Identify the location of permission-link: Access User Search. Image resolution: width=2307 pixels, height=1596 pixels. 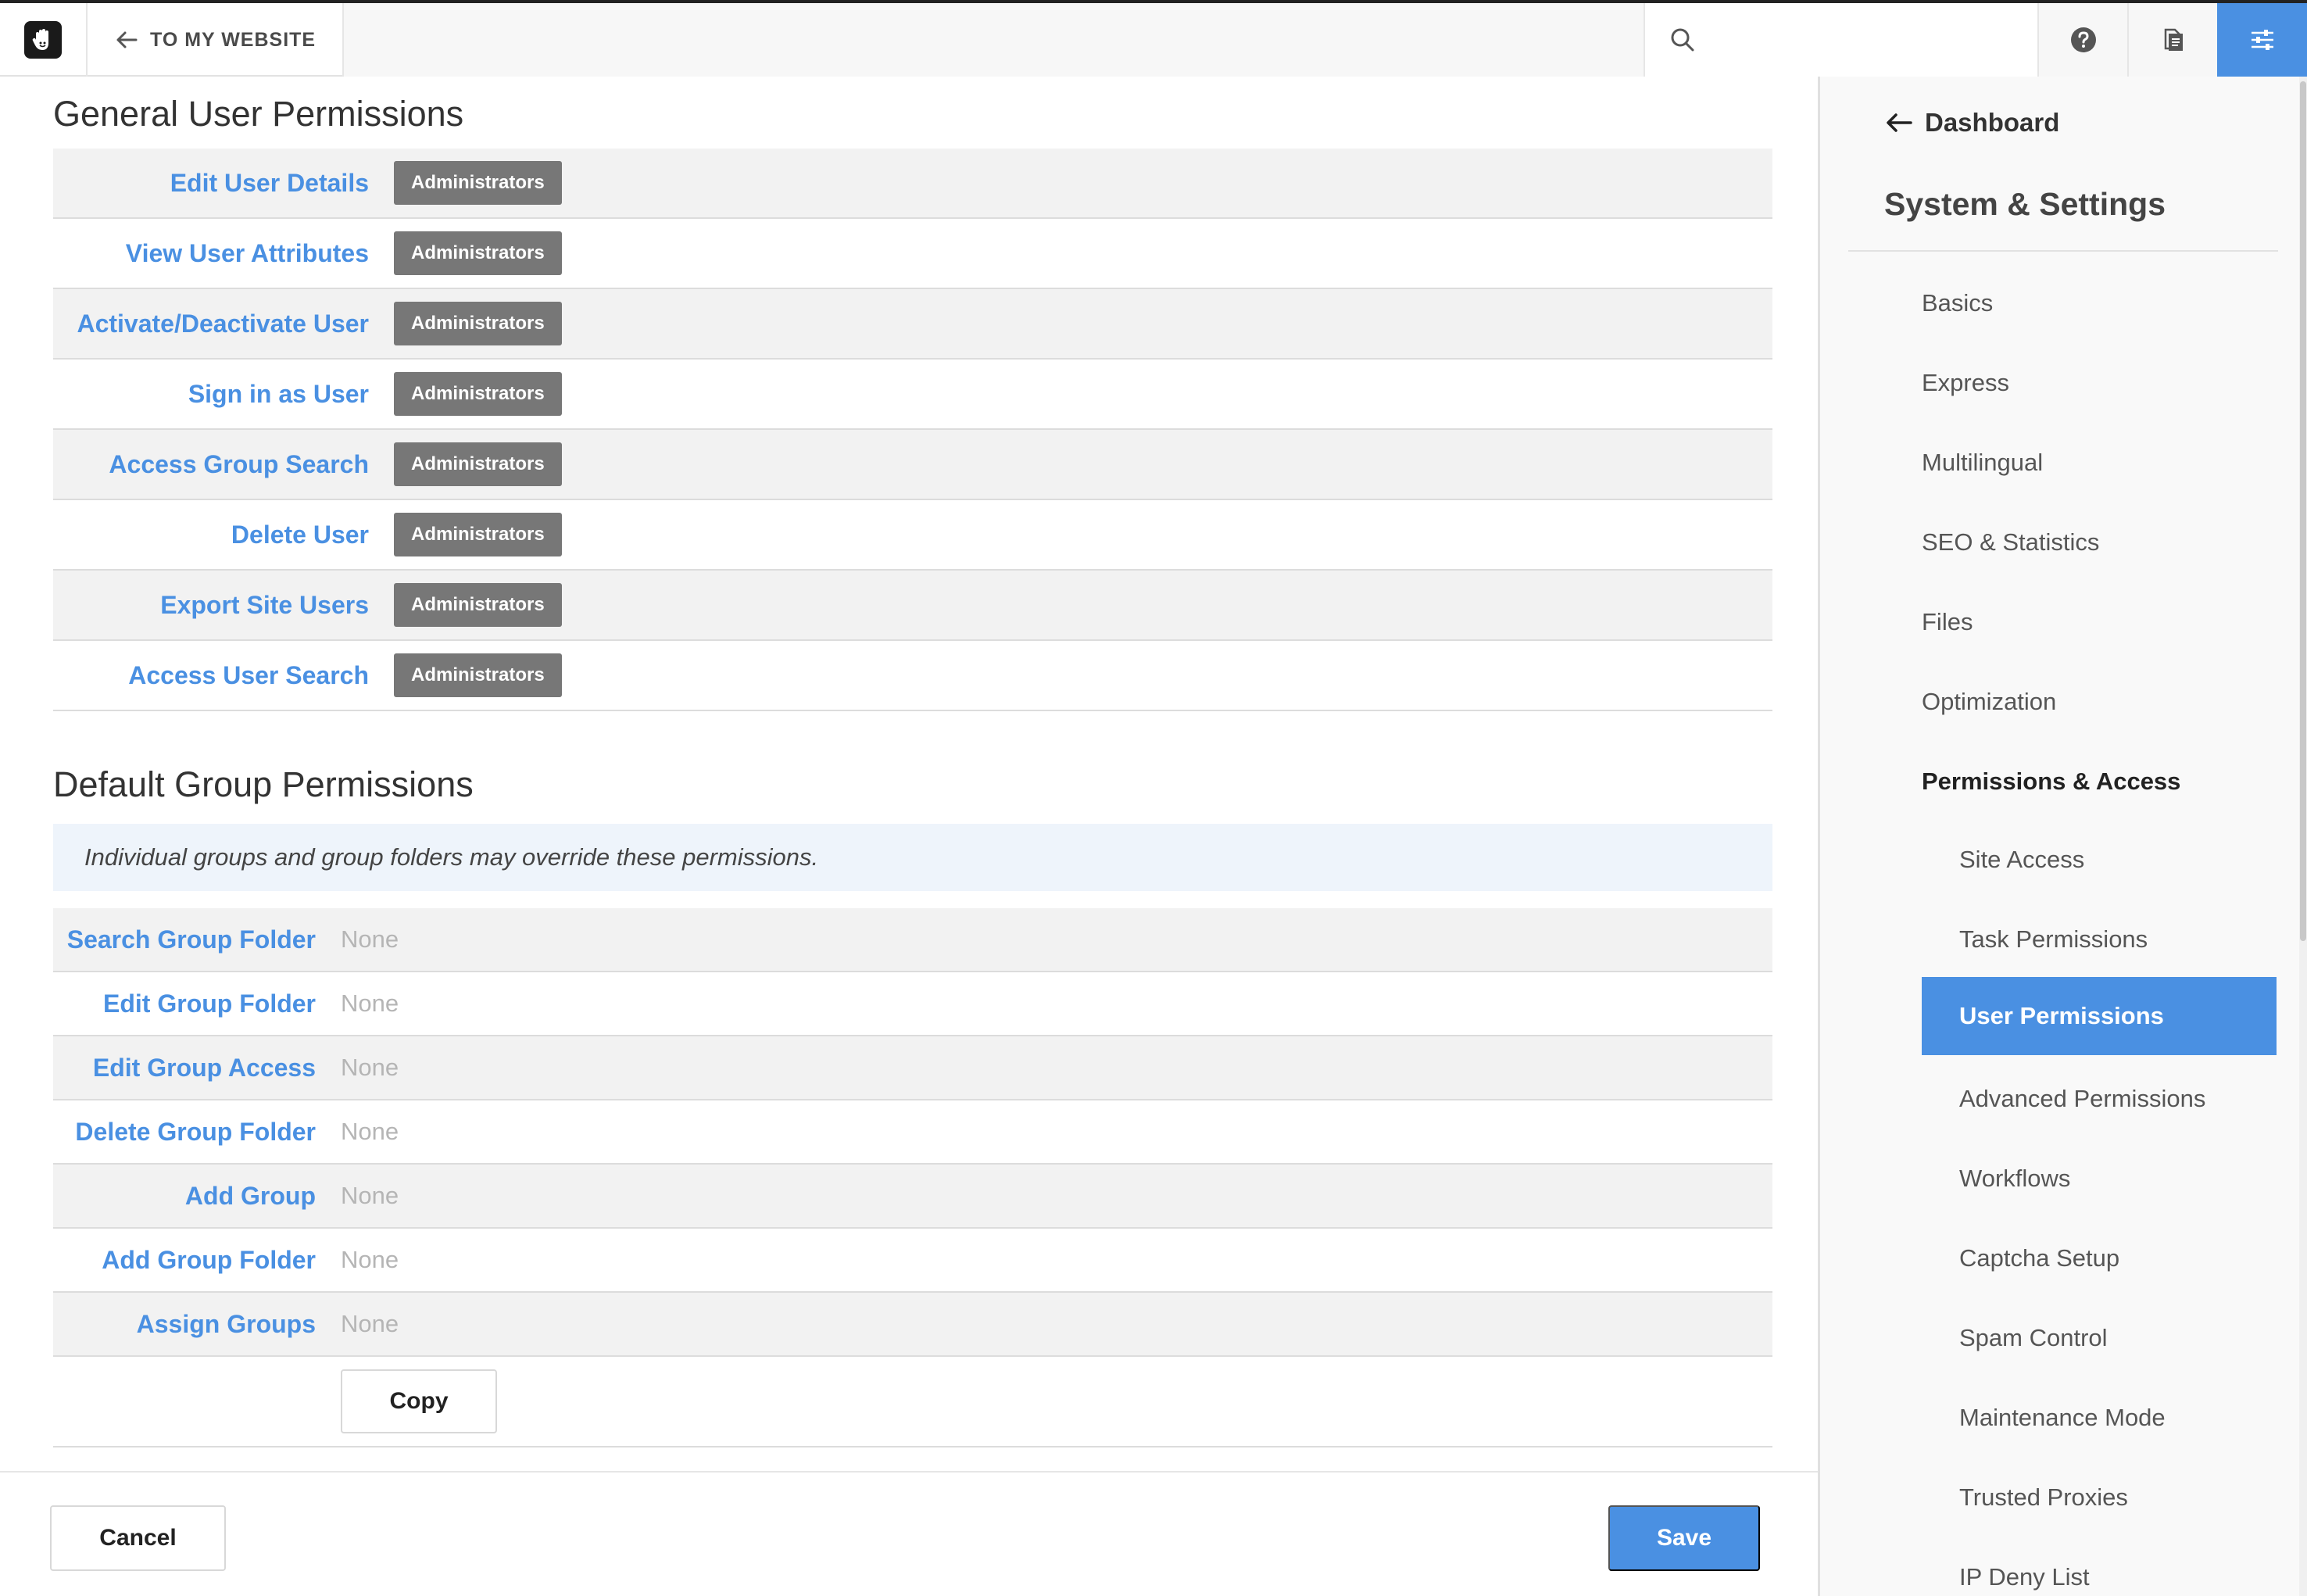
(211, 675).